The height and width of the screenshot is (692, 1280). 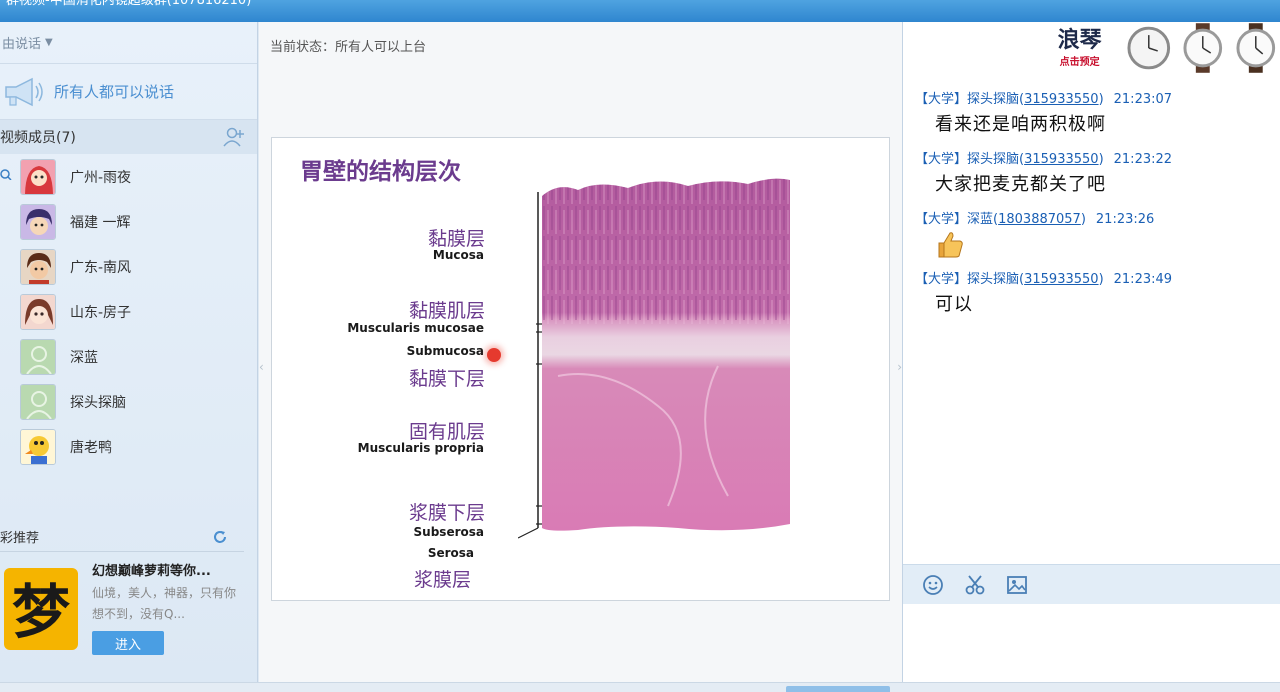 I want to click on member-item: 山东-房子, so click(x=128, y=311).